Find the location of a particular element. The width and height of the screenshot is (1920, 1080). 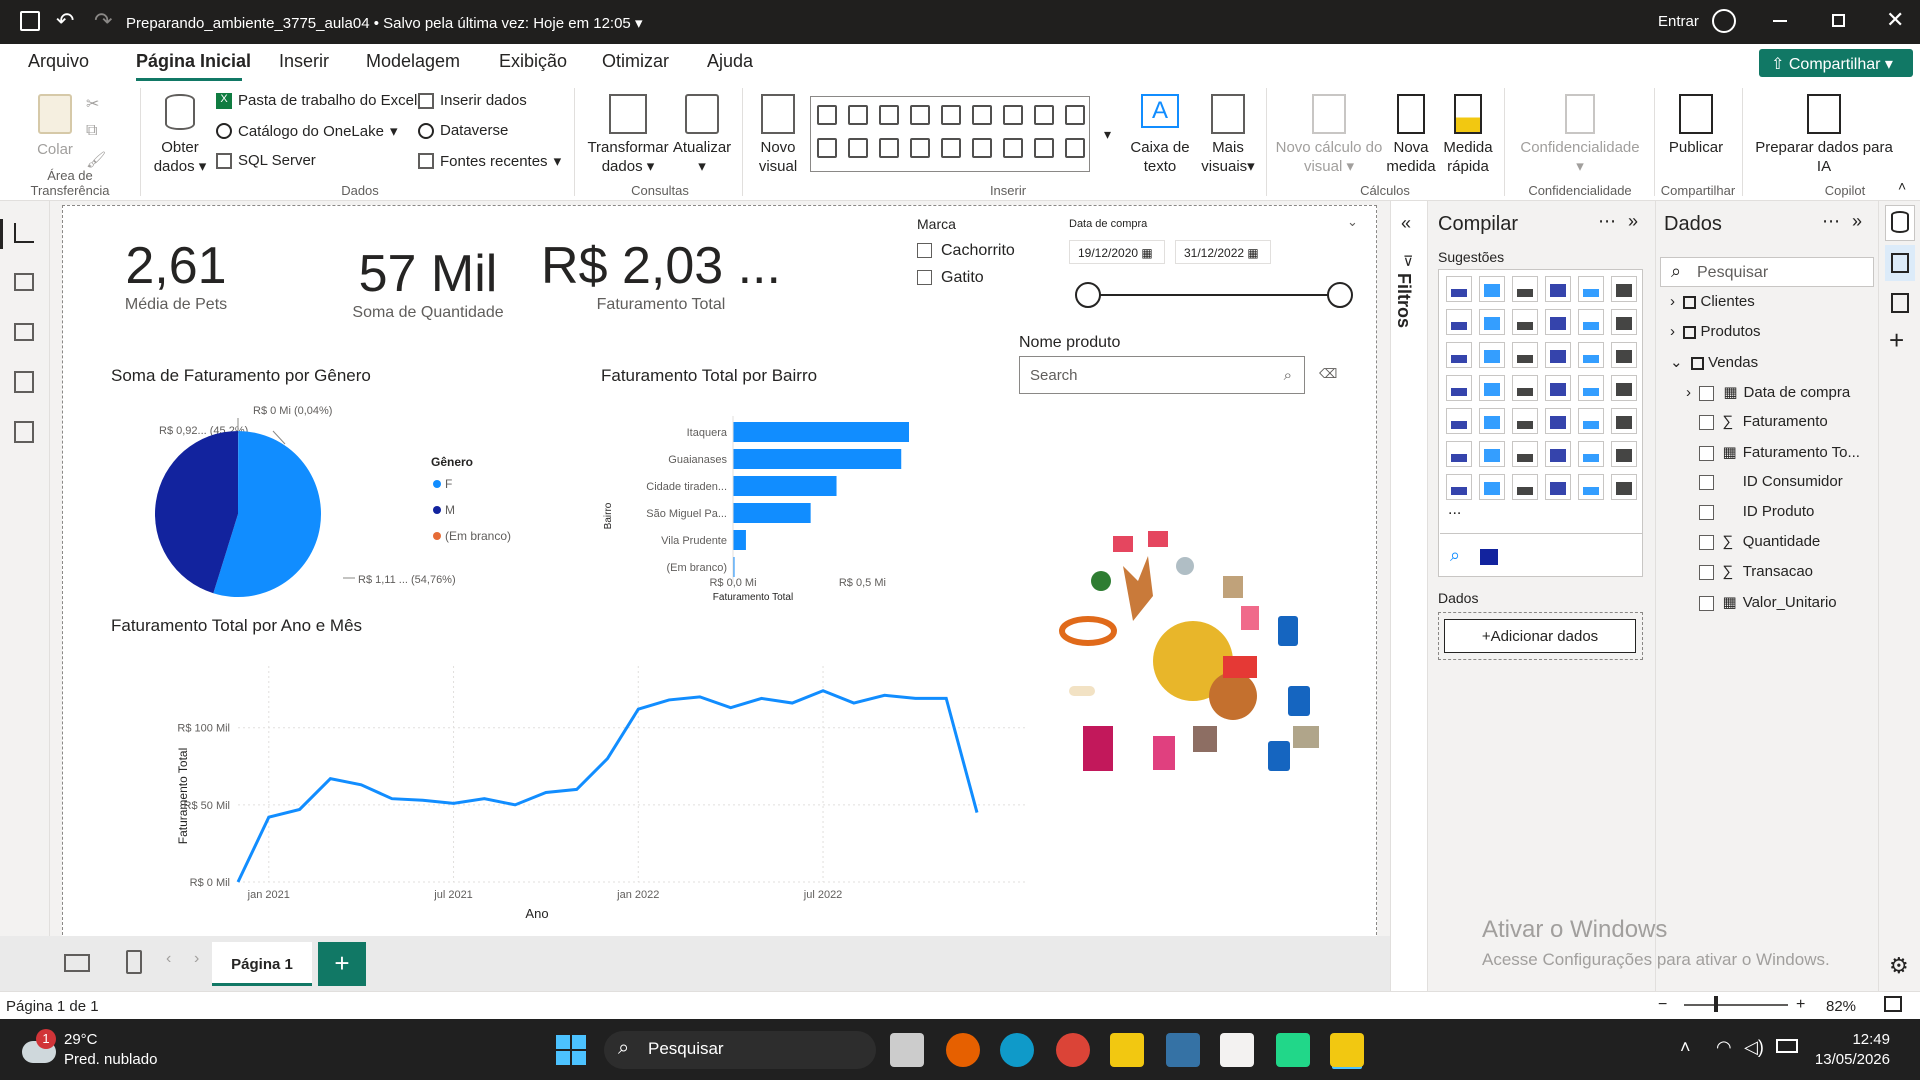

page-tab-1: Página 1 is located at coordinates (262, 964).